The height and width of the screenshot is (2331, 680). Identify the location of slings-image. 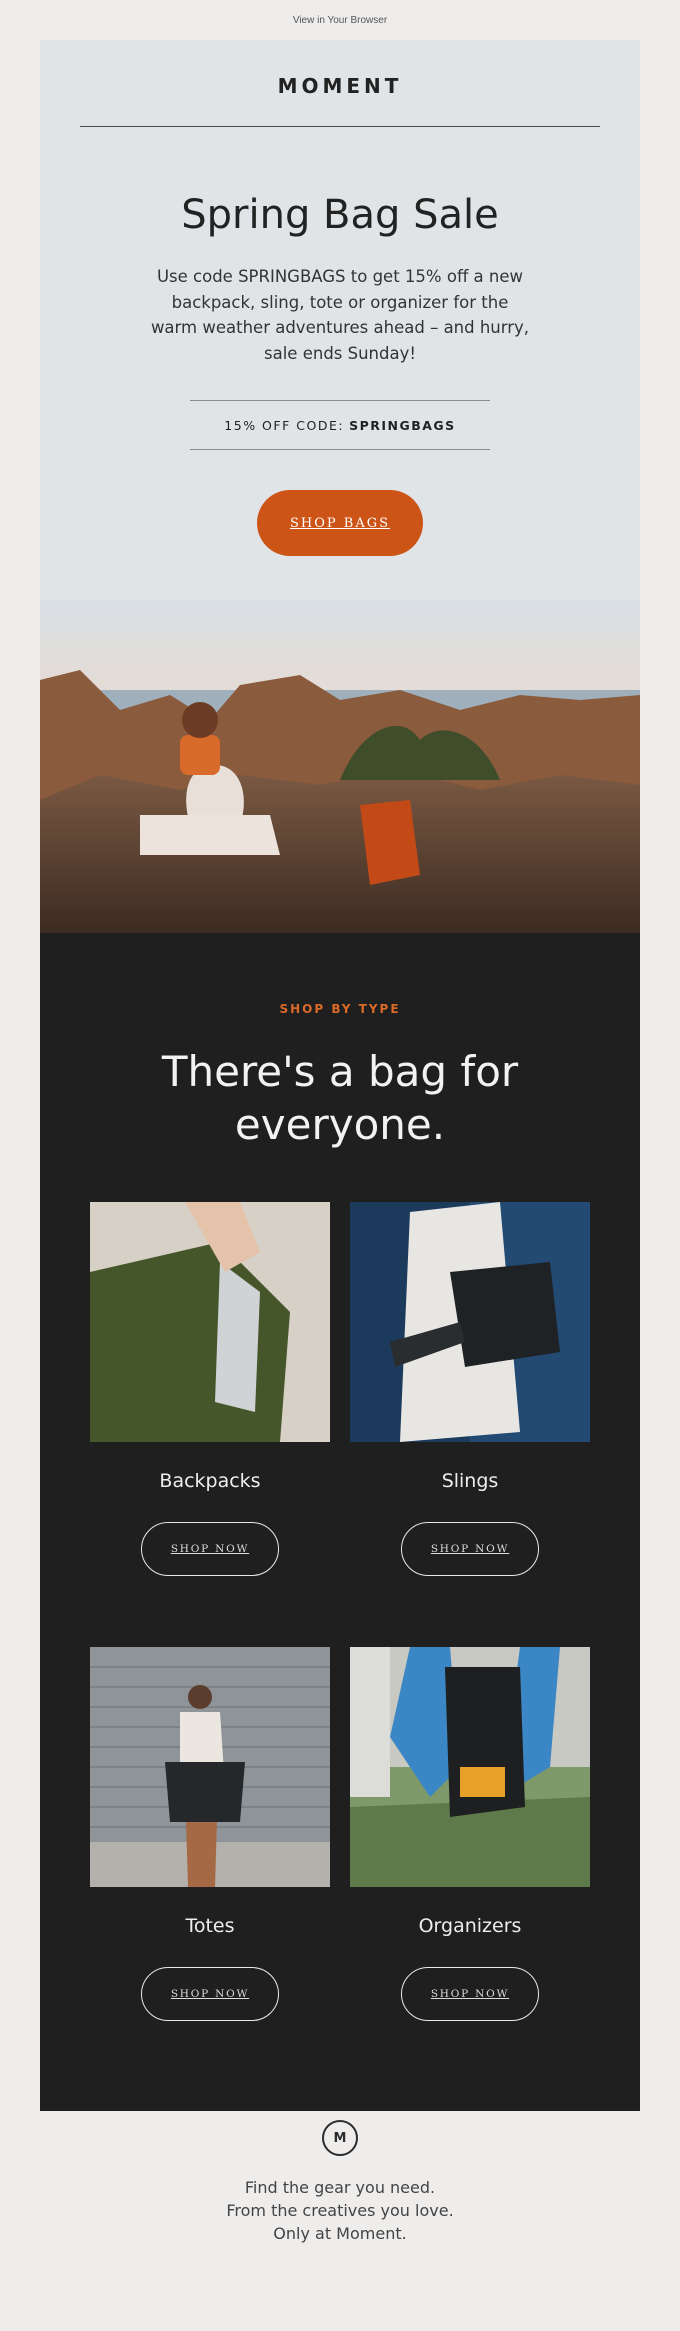
(470, 1322).